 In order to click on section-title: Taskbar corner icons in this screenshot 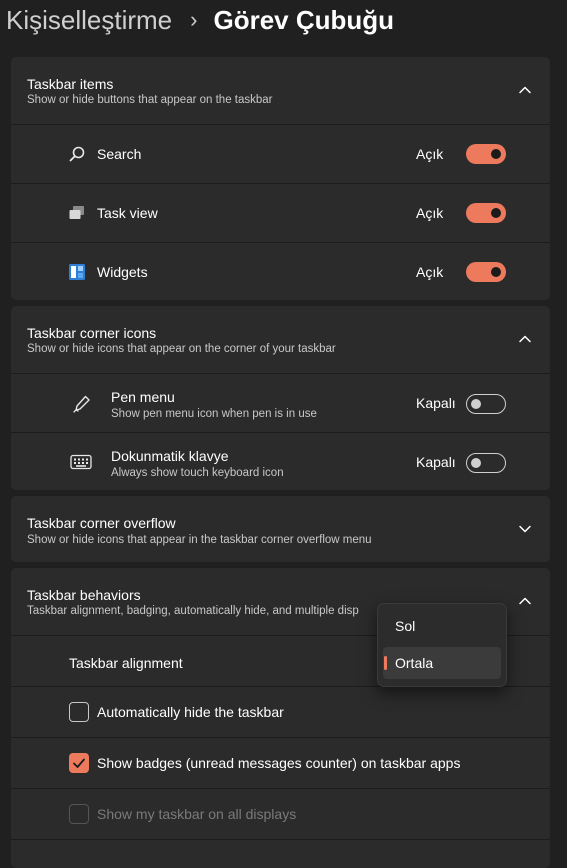, I will do `click(92, 333)`.